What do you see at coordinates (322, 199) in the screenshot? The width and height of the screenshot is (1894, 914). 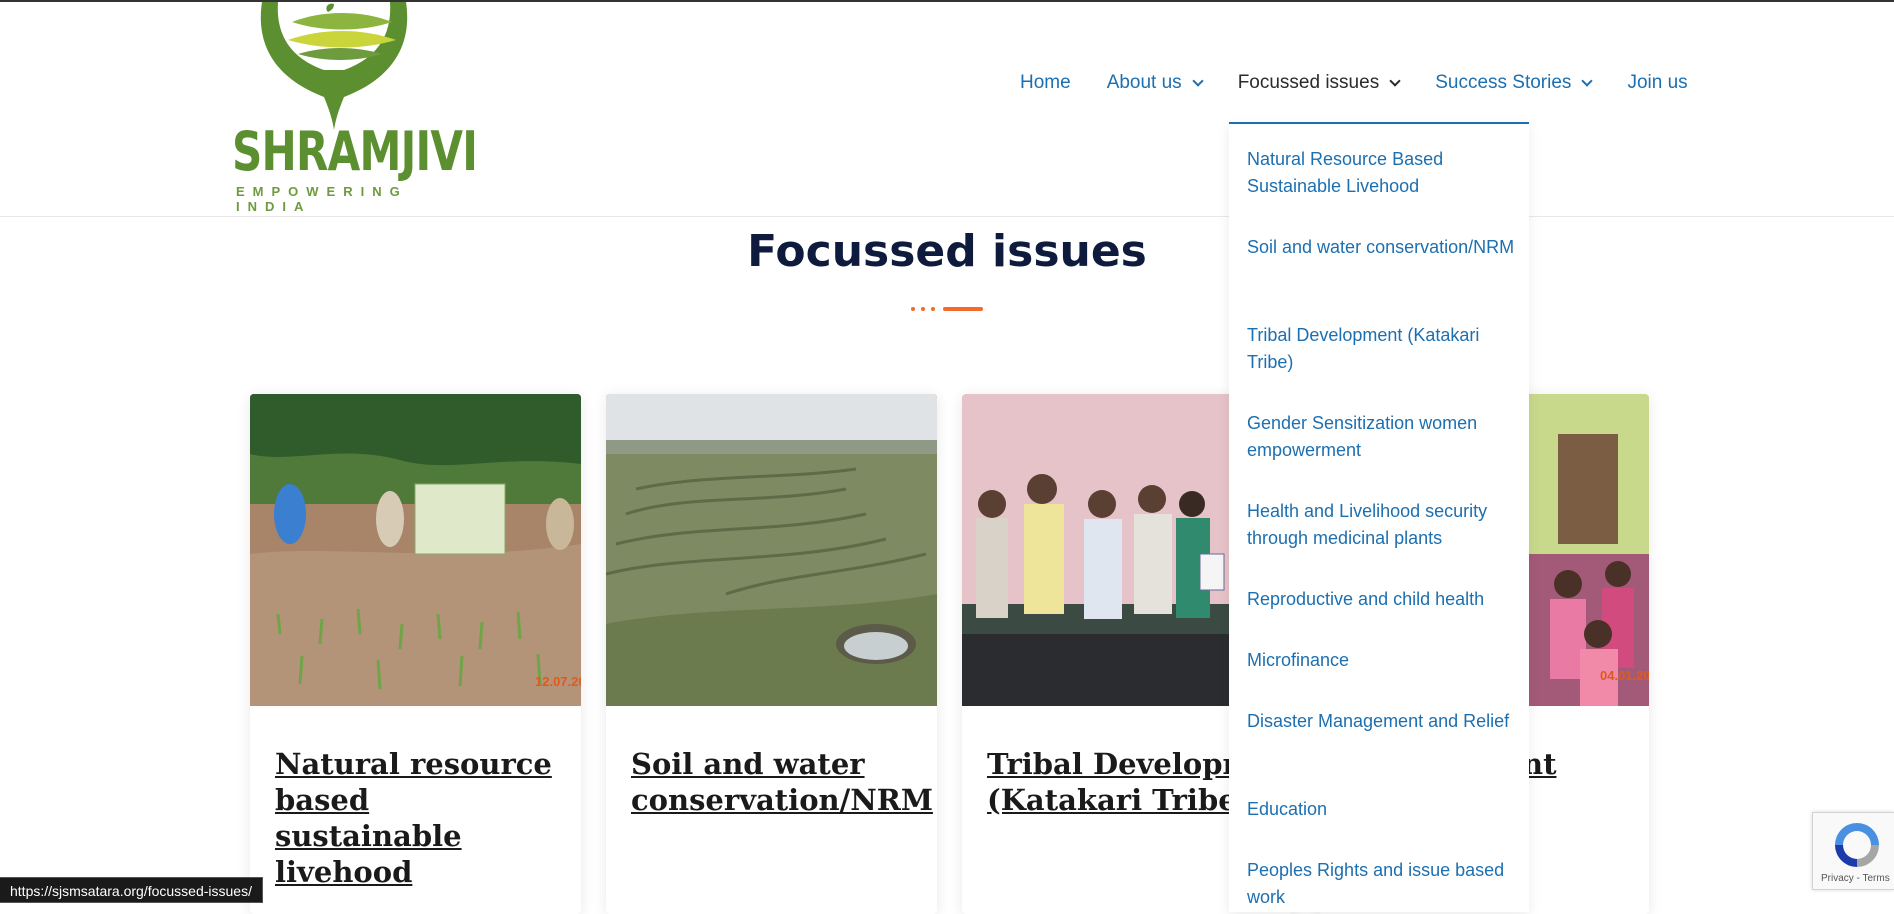 I see `brand-tagline: EMPOWERING INDIA` at bounding box center [322, 199].